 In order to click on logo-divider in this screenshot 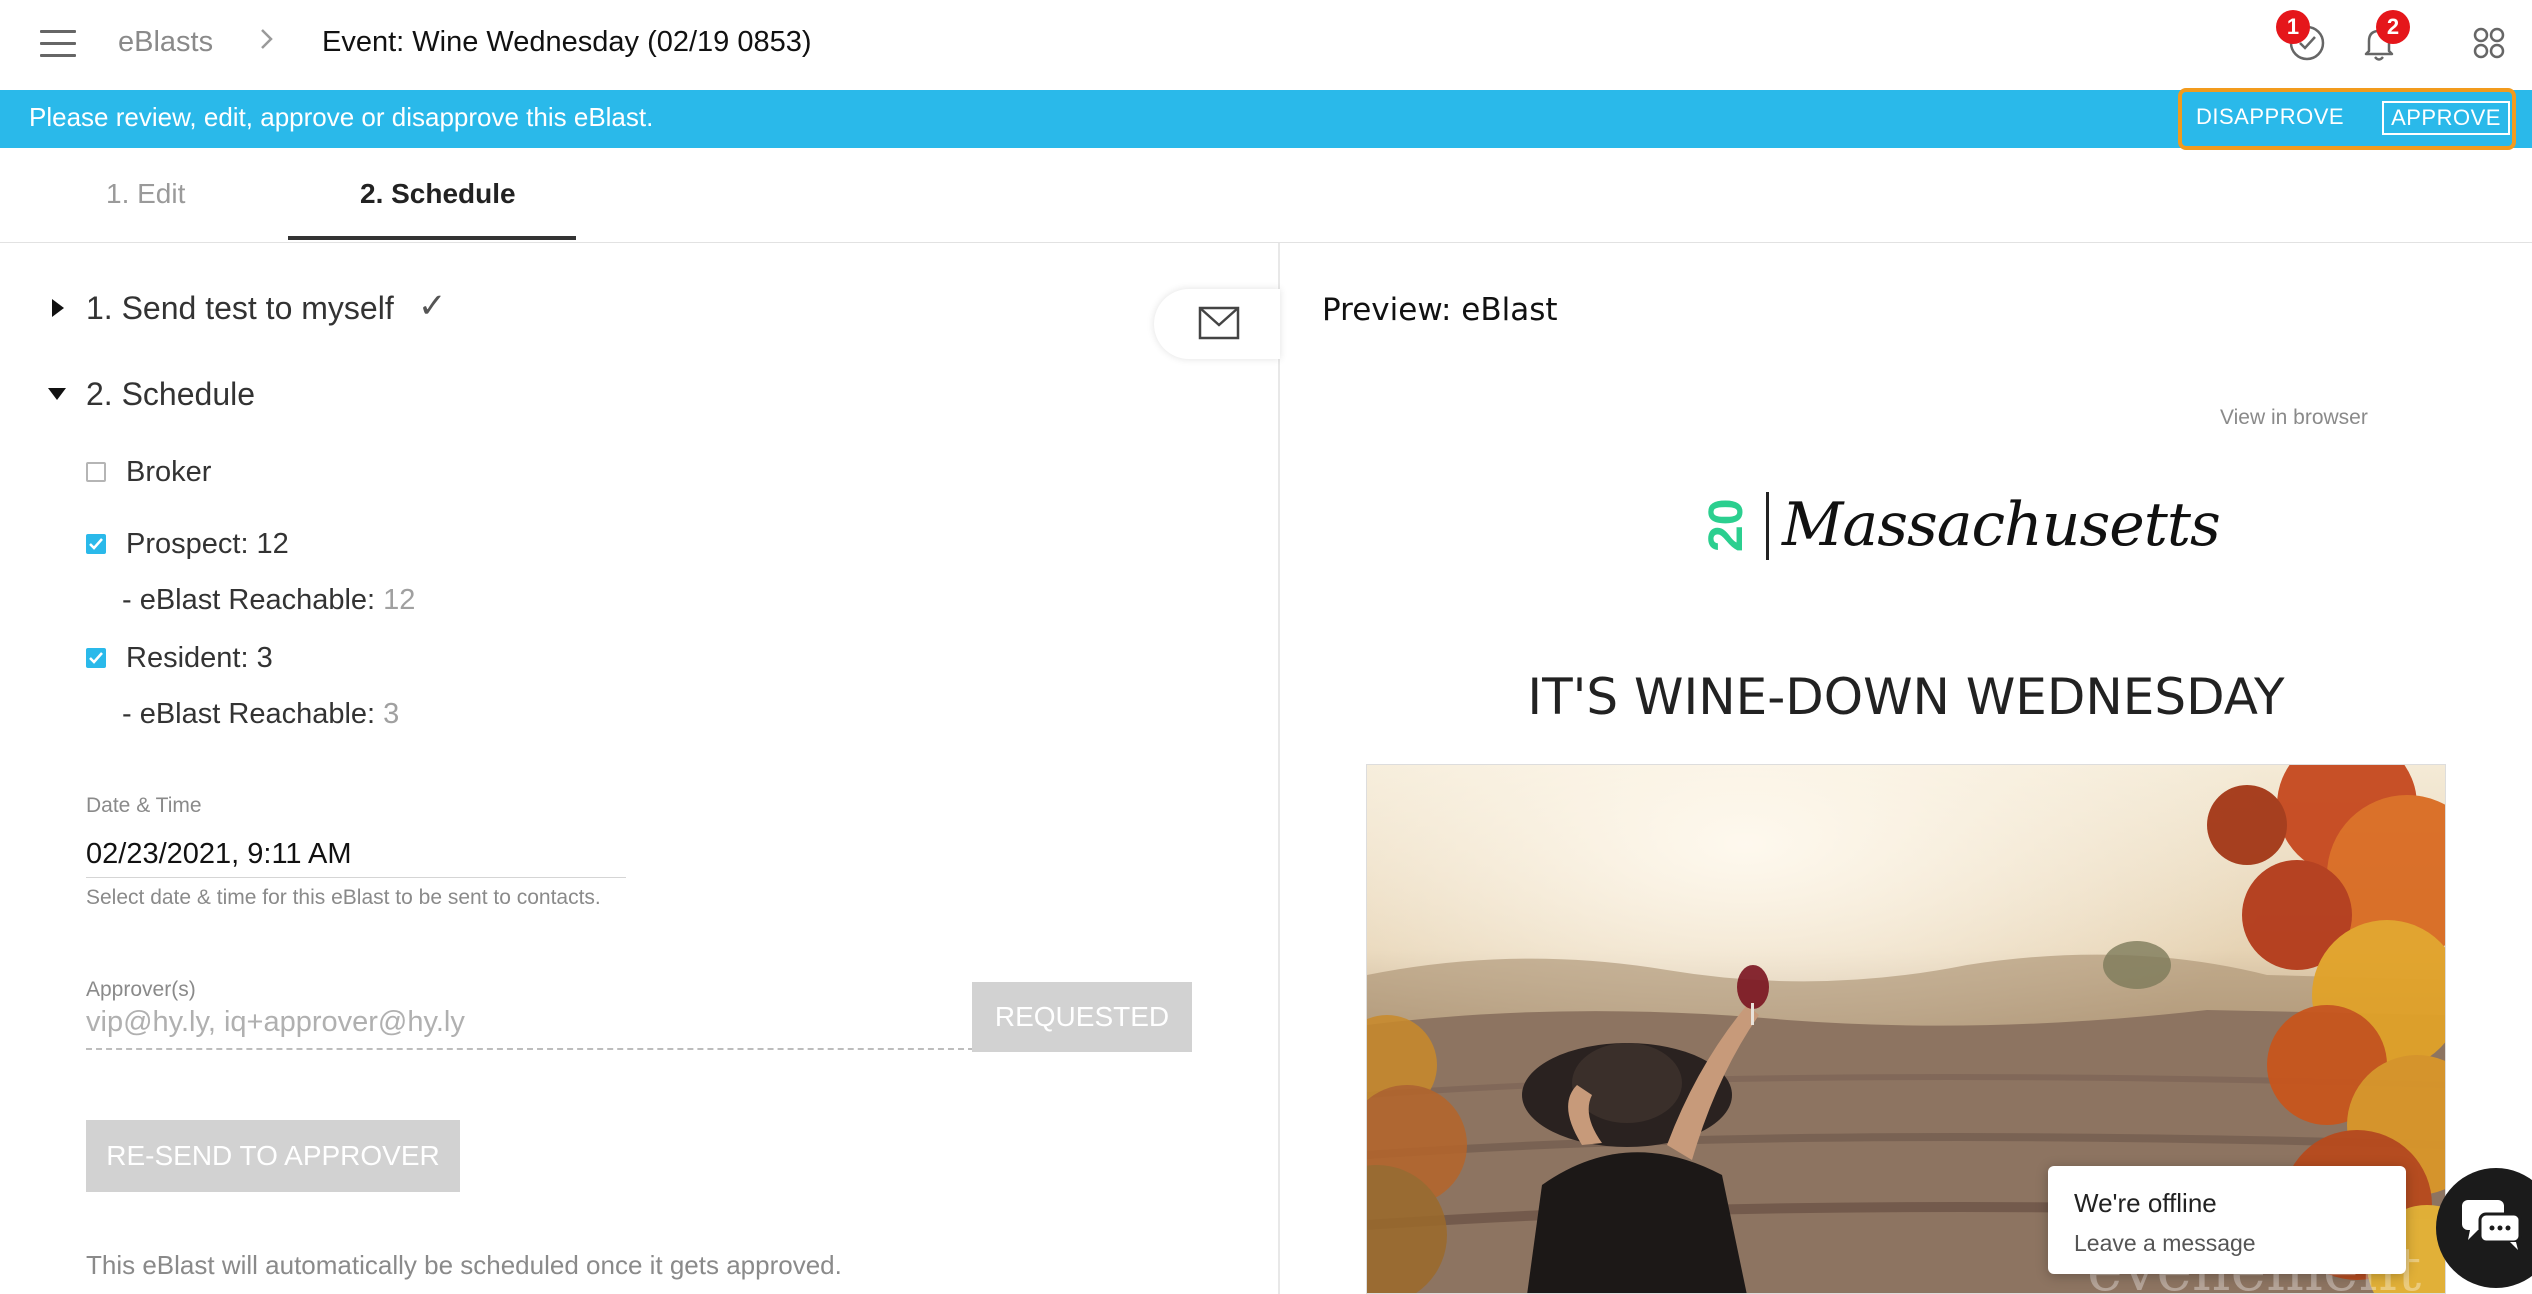, I will do `click(1767, 526)`.